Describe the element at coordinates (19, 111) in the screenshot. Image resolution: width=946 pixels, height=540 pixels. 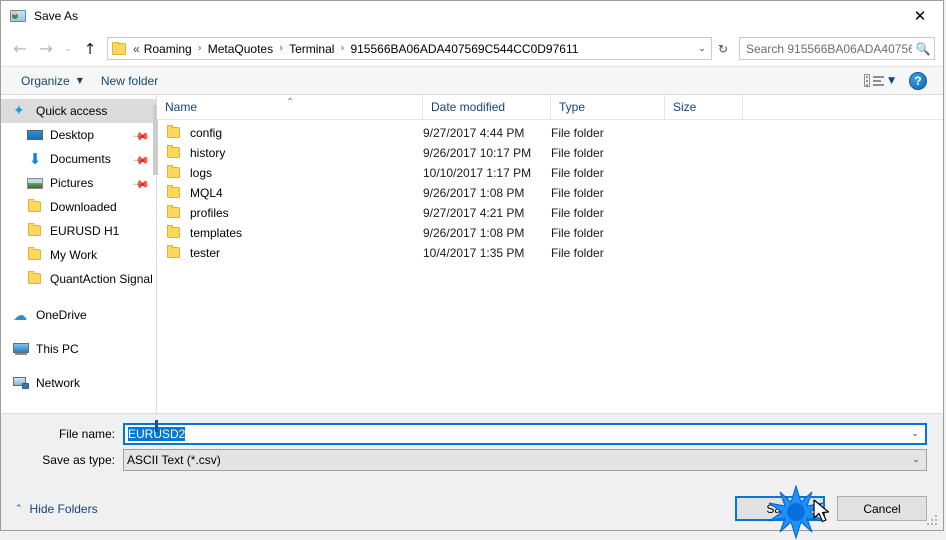
I see `star-icon: ✦` at that location.